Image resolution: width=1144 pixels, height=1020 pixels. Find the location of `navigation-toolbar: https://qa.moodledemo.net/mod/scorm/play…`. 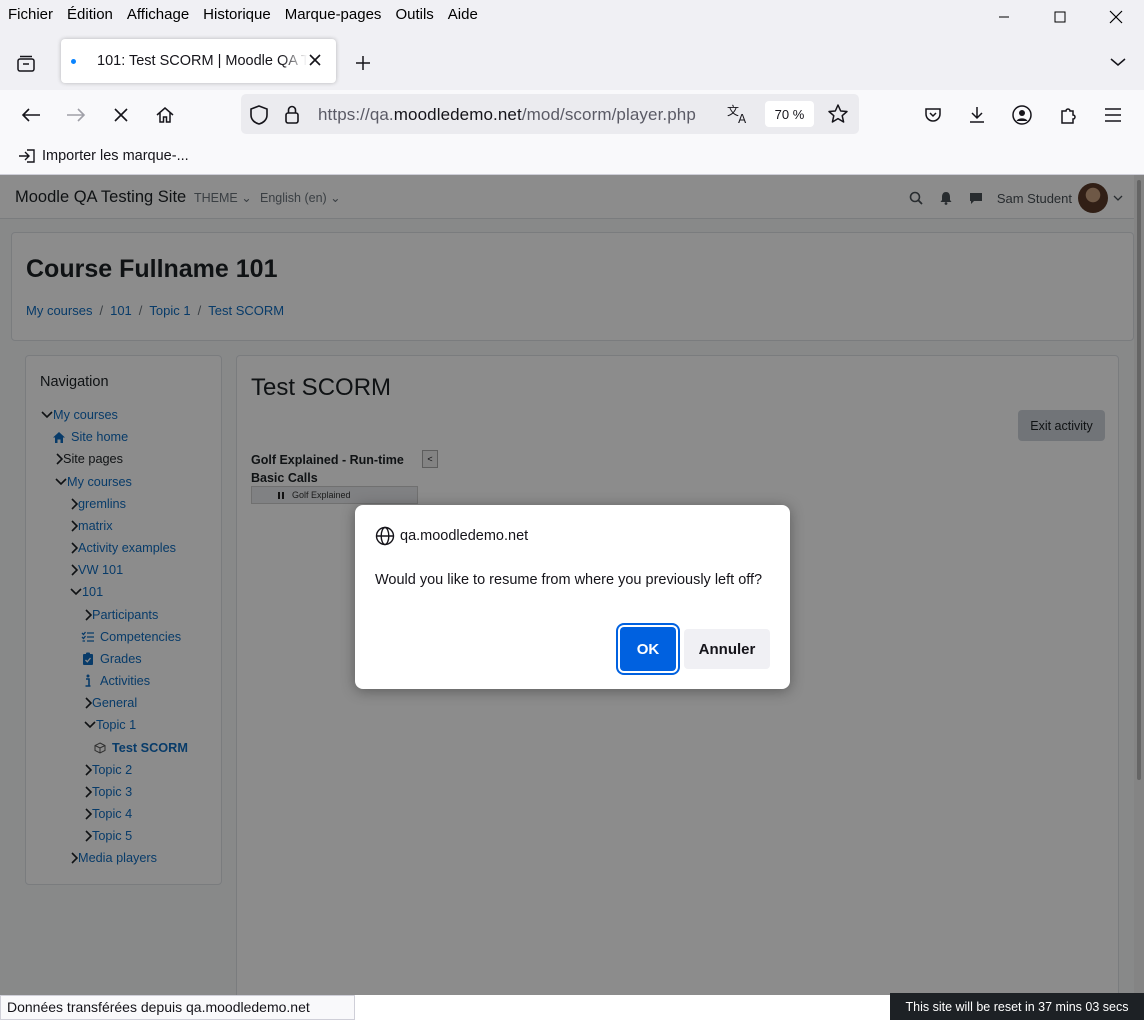

navigation-toolbar: https://qa.moodledemo.net/mod/scorm/play… is located at coordinates (572, 115).